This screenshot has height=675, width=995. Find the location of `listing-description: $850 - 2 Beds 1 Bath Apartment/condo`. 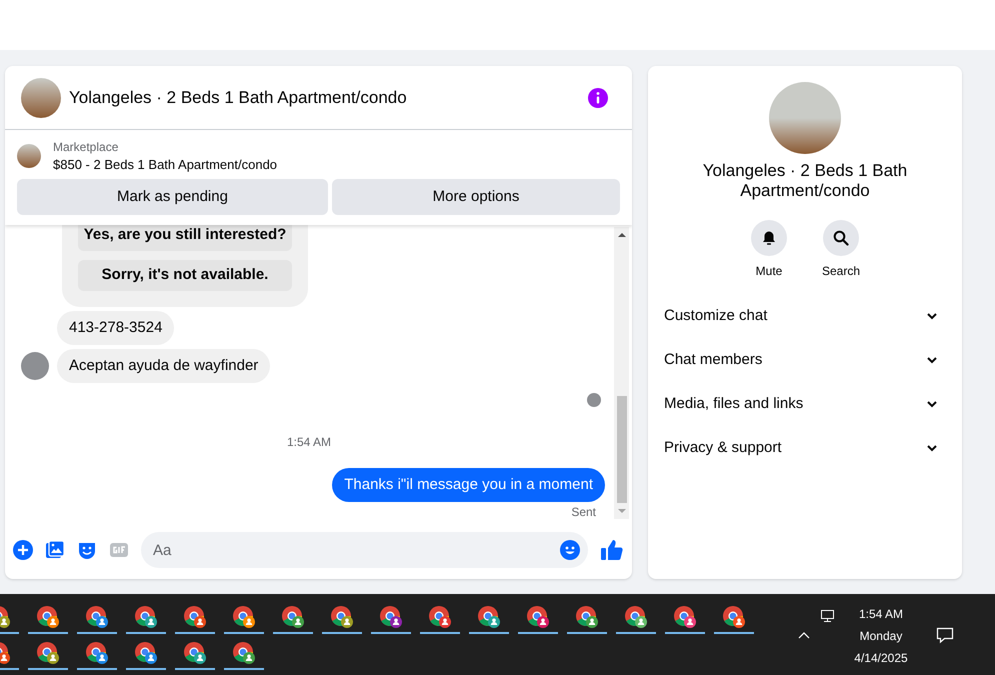

listing-description: $850 - 2 Beds 1 Bath Apartment/condo is located at coordinates (165, 165).